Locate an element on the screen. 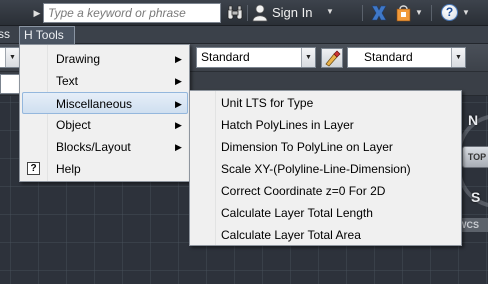  dimension-style-combo: Standard ▼ is located at coordinates (406, 57).